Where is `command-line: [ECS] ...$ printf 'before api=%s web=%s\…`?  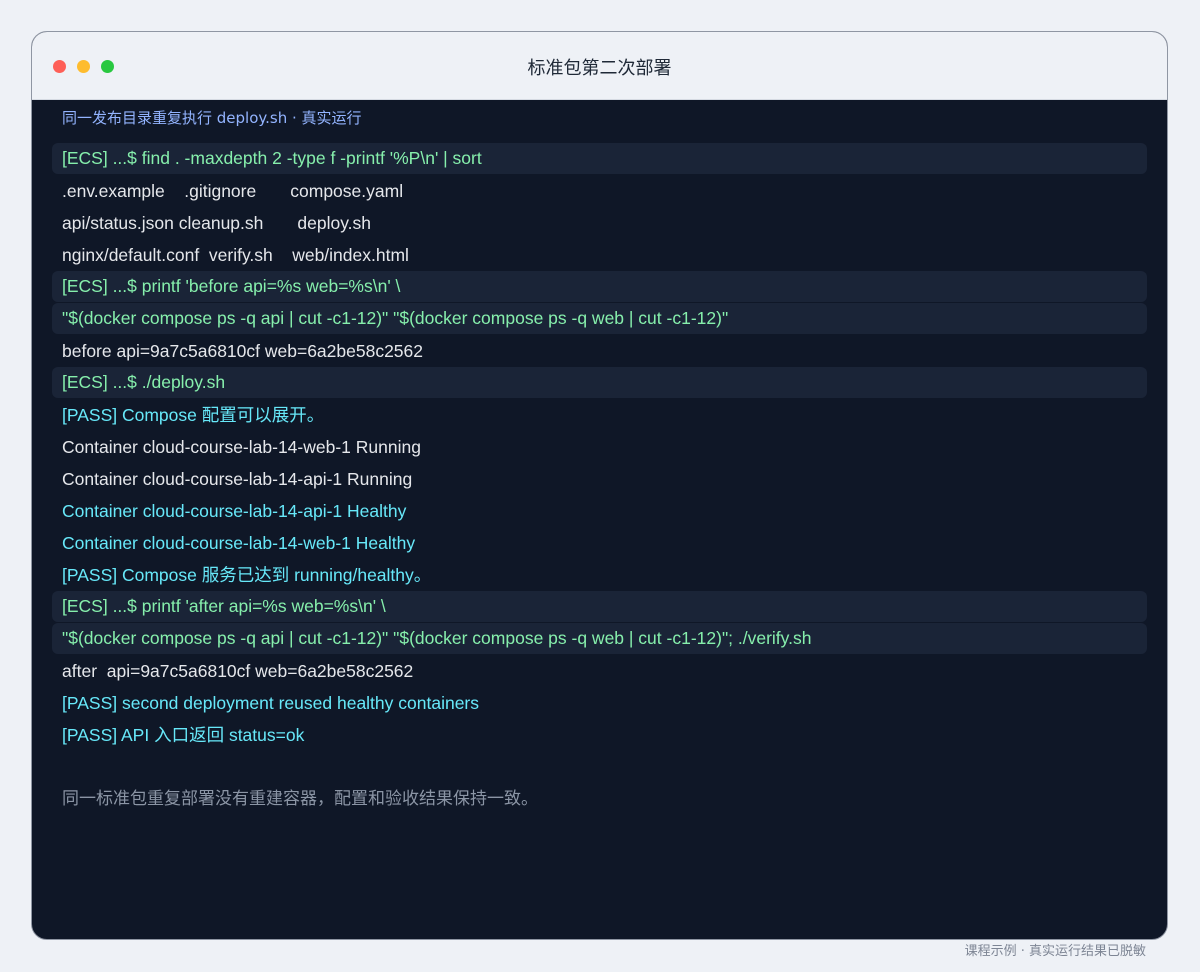
command-line: [ECS] ...$ printf 'before api=%s web=%s\… is located at coordinates (599, 286).